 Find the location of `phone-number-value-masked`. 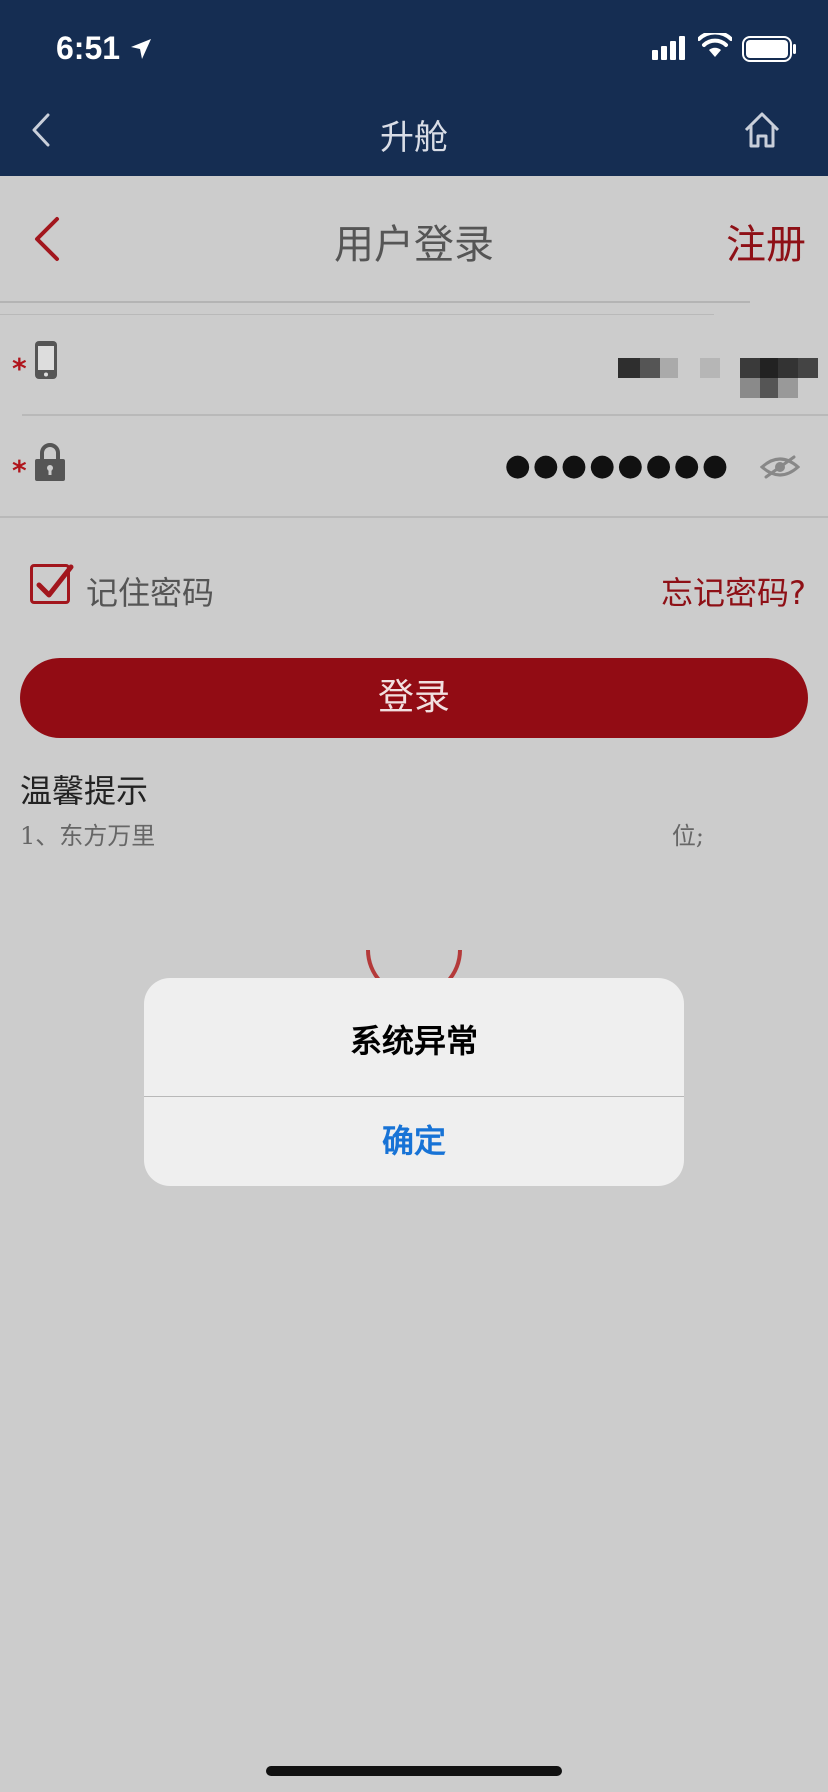

phone-number-value-masked is located at coordinates (718, 380).